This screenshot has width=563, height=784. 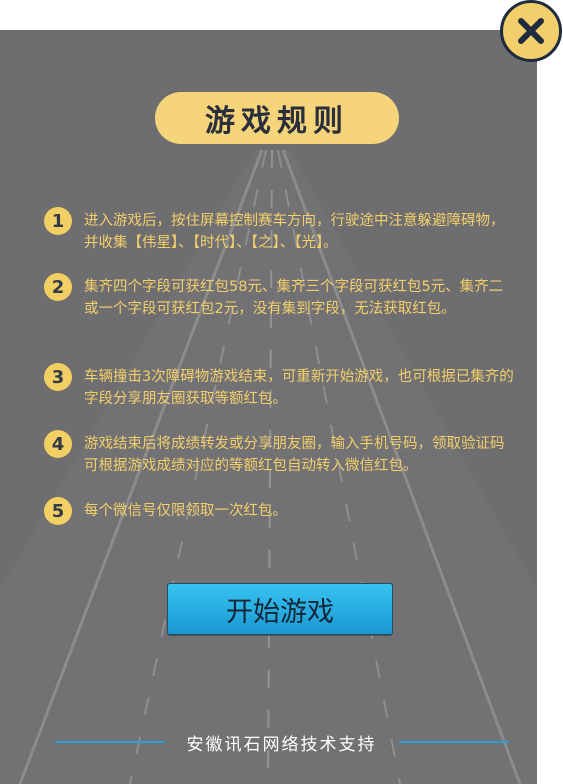 I want to click on footer: 安徽讯石网络技术支持, so click(x=281, y=742).